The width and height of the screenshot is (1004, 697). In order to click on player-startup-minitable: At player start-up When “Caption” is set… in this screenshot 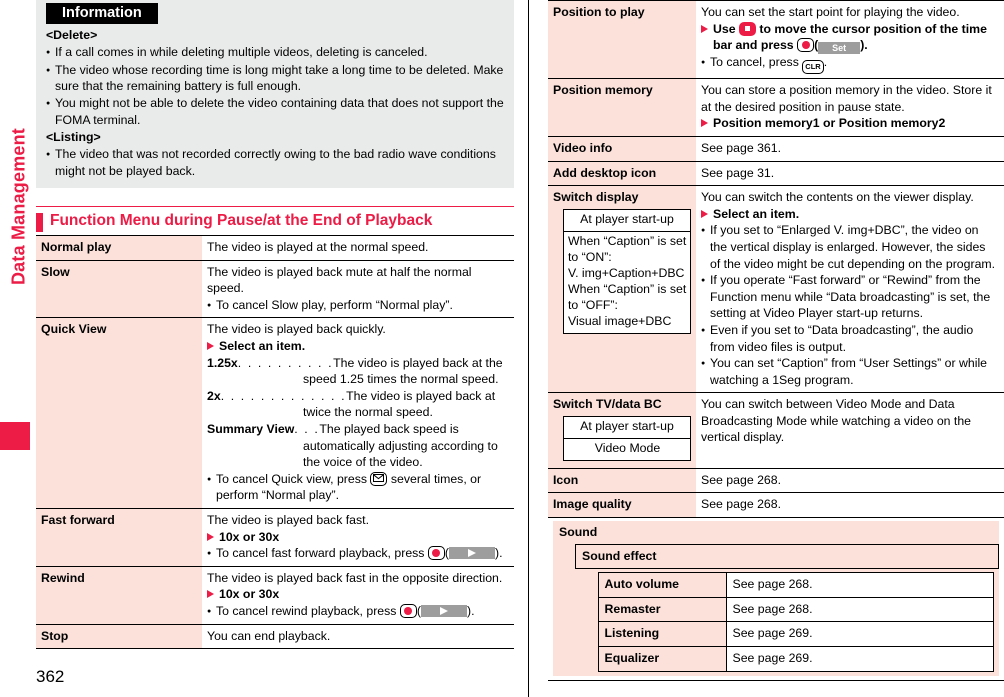, I will do `click(627, 271)`.